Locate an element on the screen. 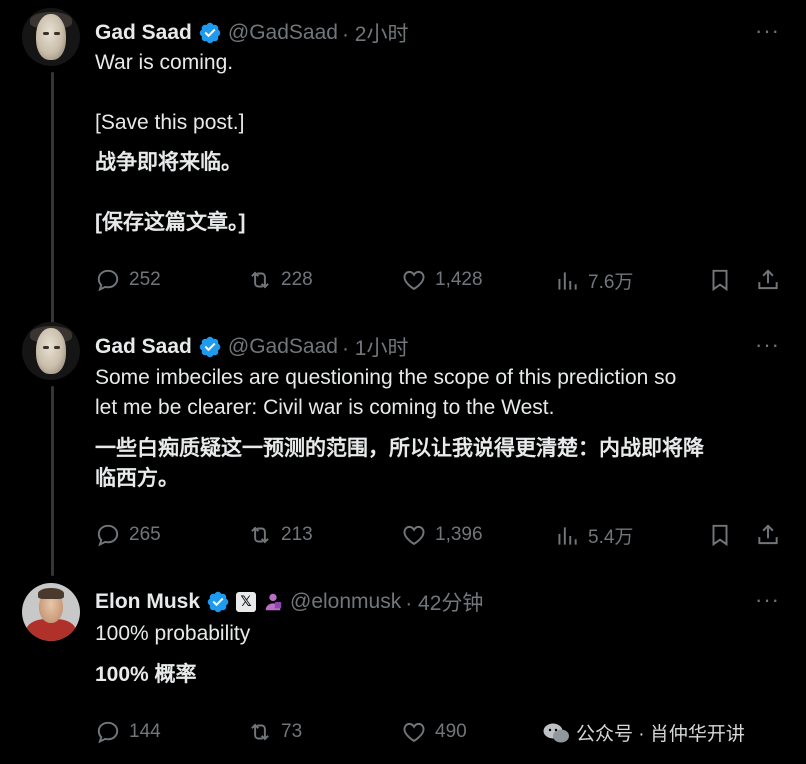  post-text-en: War is coming. [Save this post.] is located at coordinates (170, 92).